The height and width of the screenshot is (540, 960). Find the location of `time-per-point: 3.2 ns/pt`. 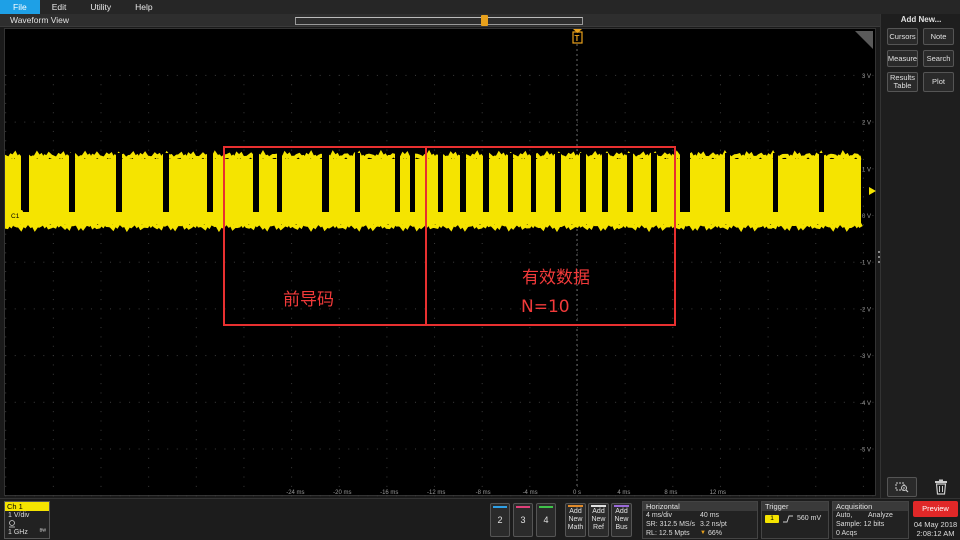

time-per-point: 3.2 ns/pt is located at coordinates (713, 524).